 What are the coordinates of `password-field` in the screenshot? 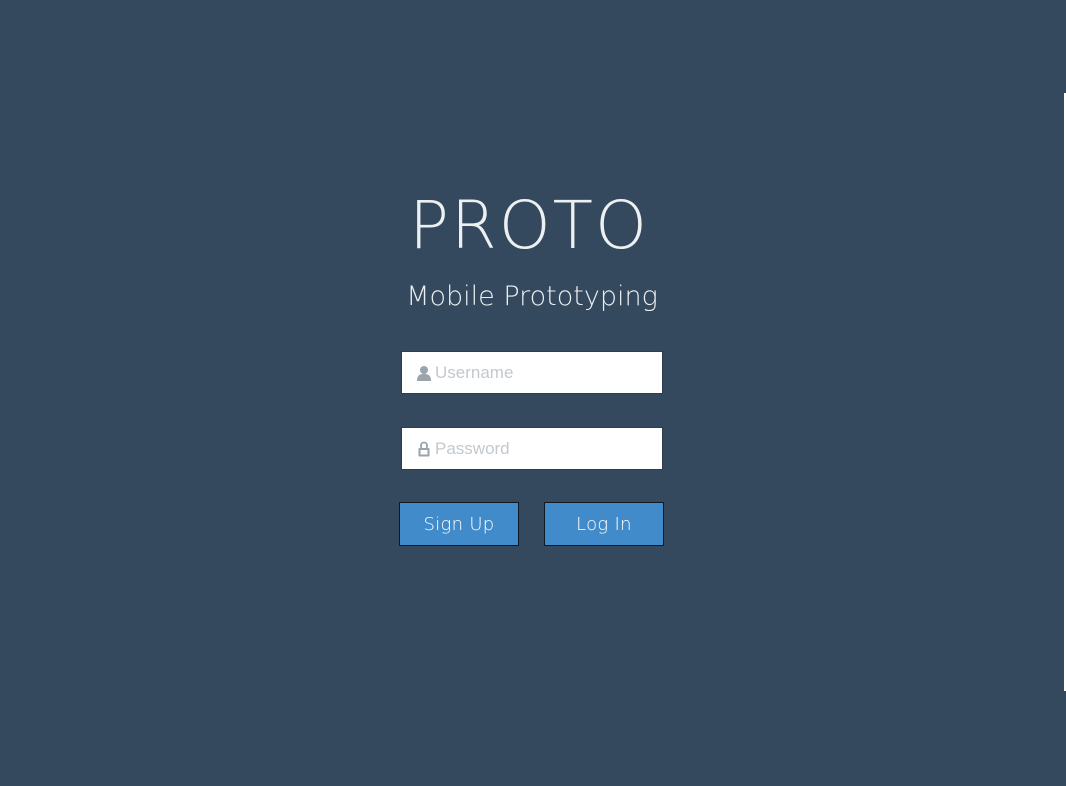 It's located at (532, 448).